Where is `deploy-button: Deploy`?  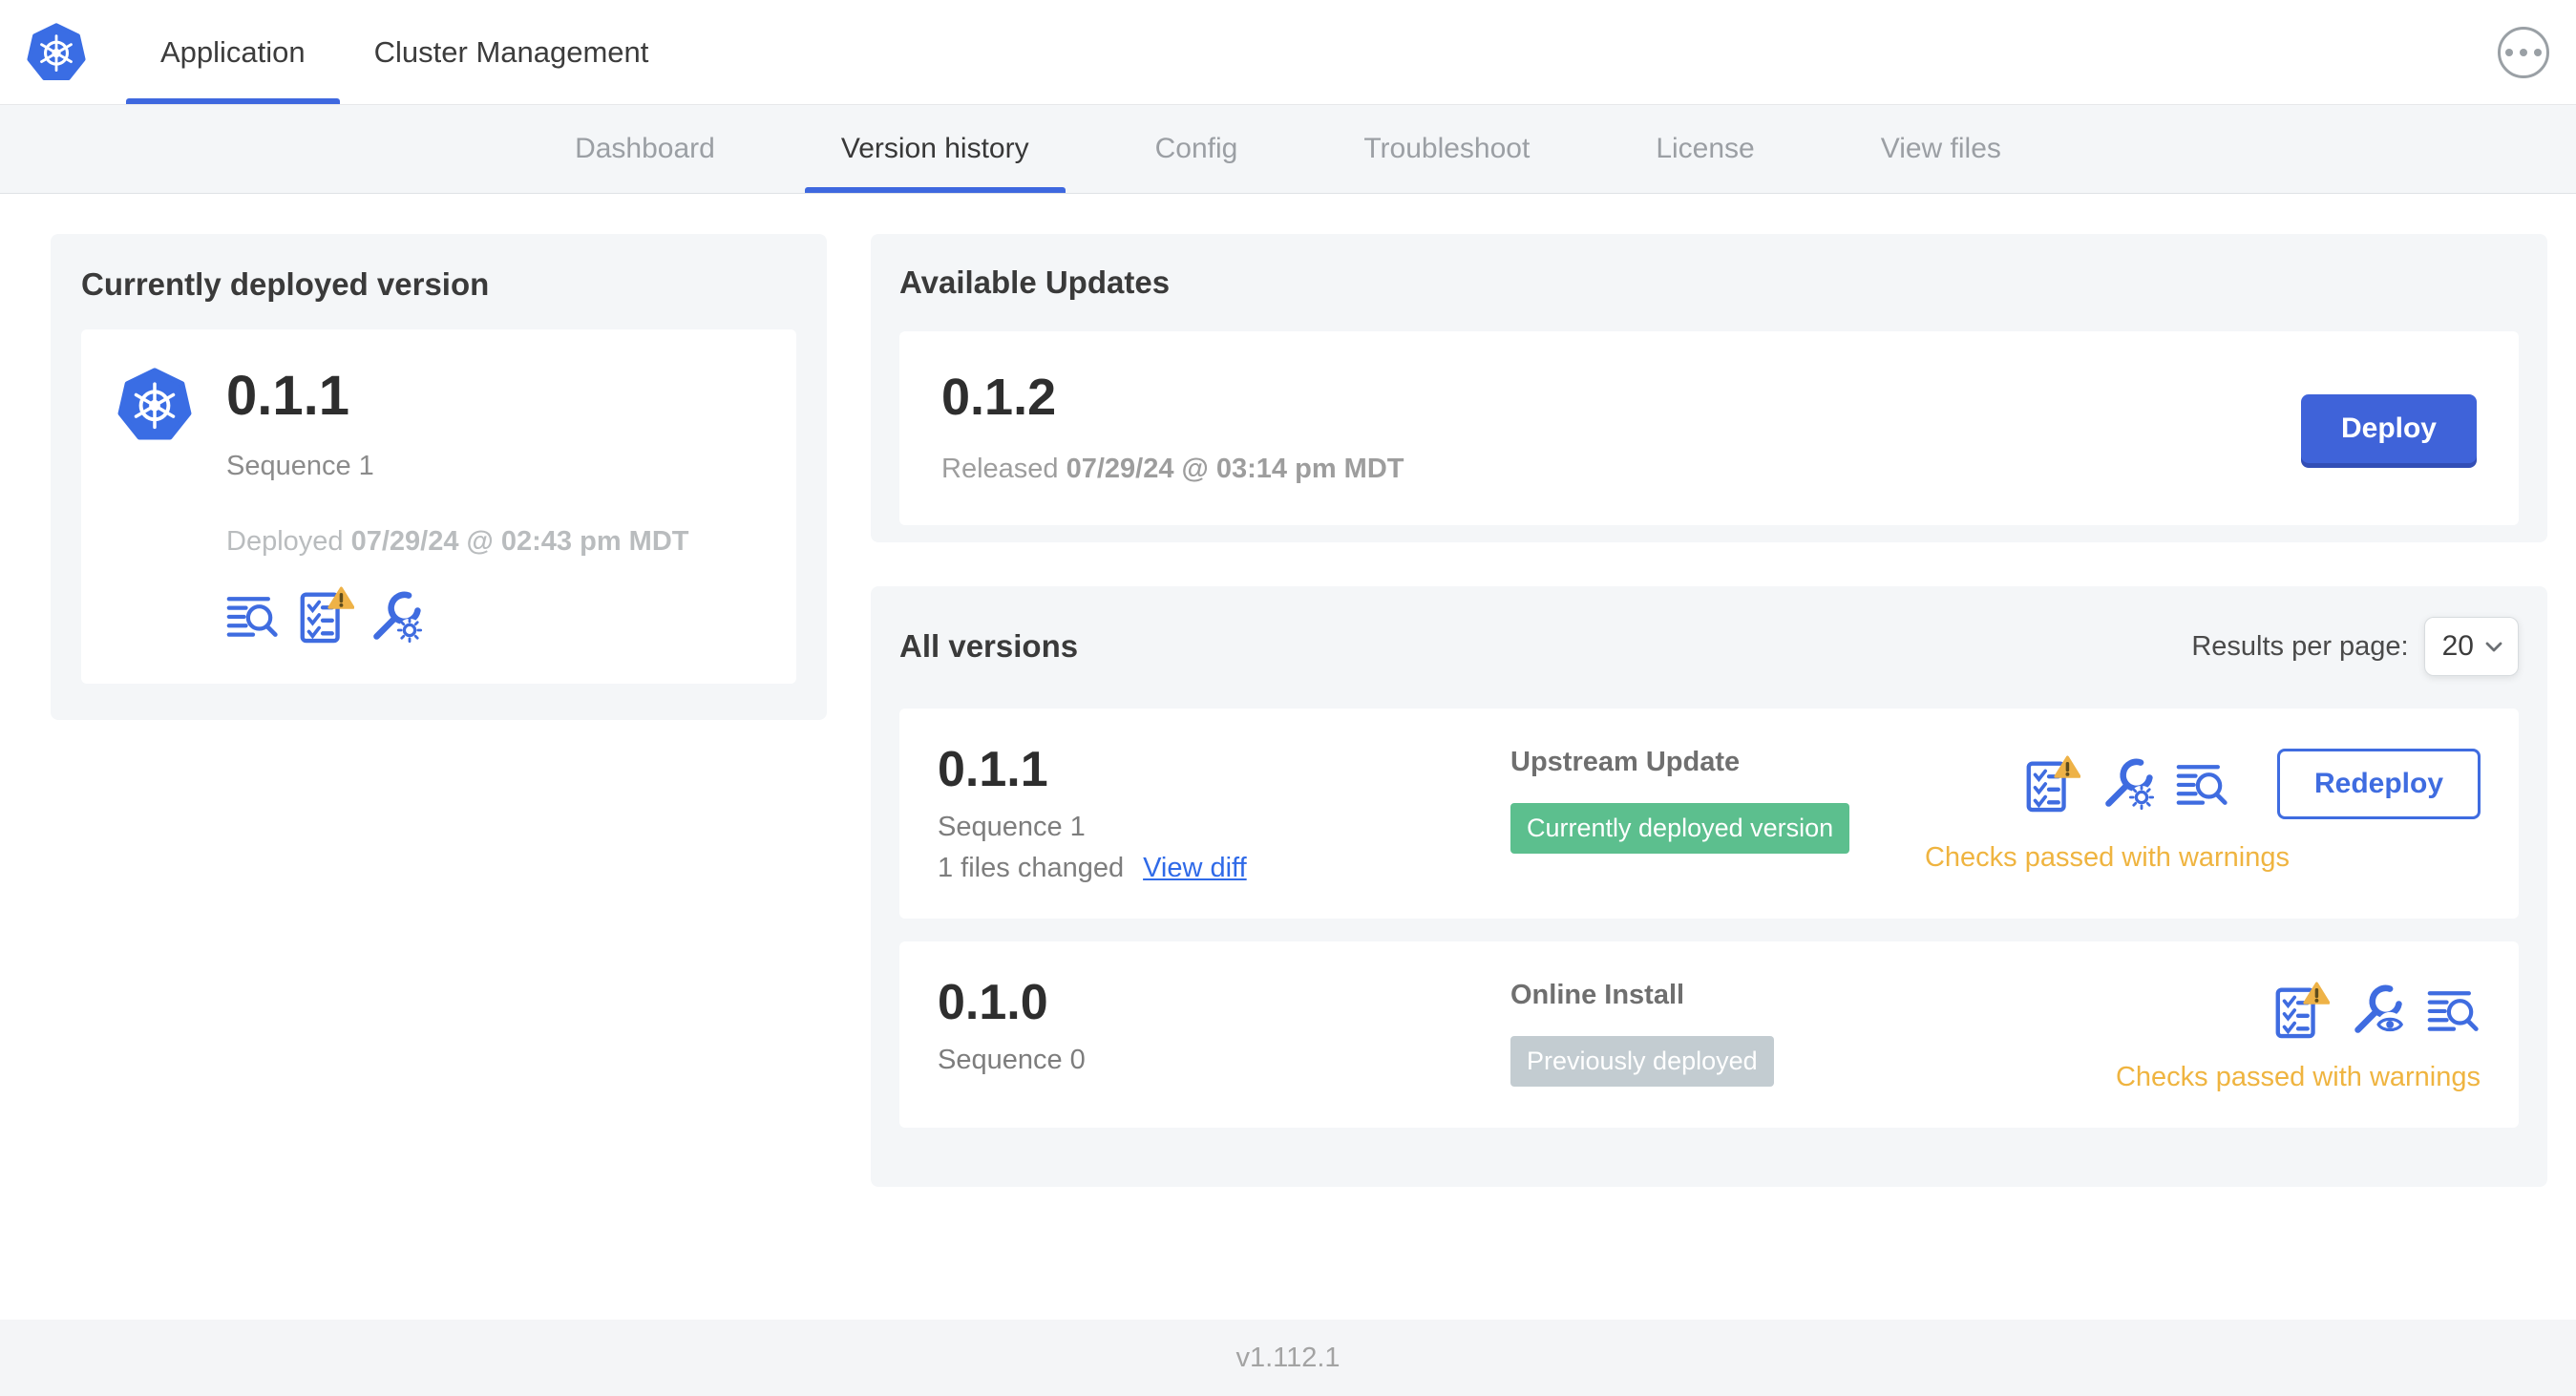 deploy-button: Deploy is located at coordinates (2388, 428).